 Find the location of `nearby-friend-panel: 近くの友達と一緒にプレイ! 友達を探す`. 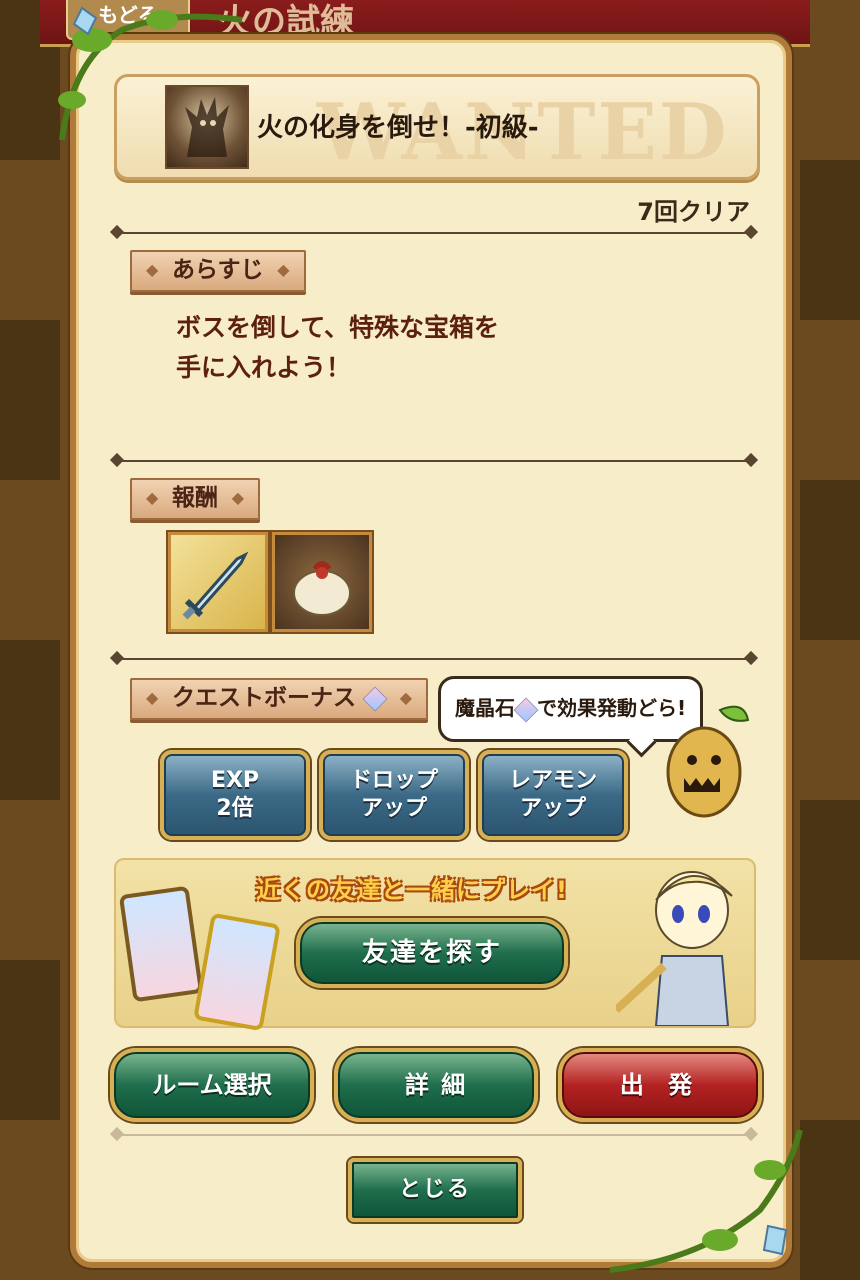

nearby-friend-panel: 近くの友達と一緒にプレイ! 友達を探す is located at coordinates (435, 945).